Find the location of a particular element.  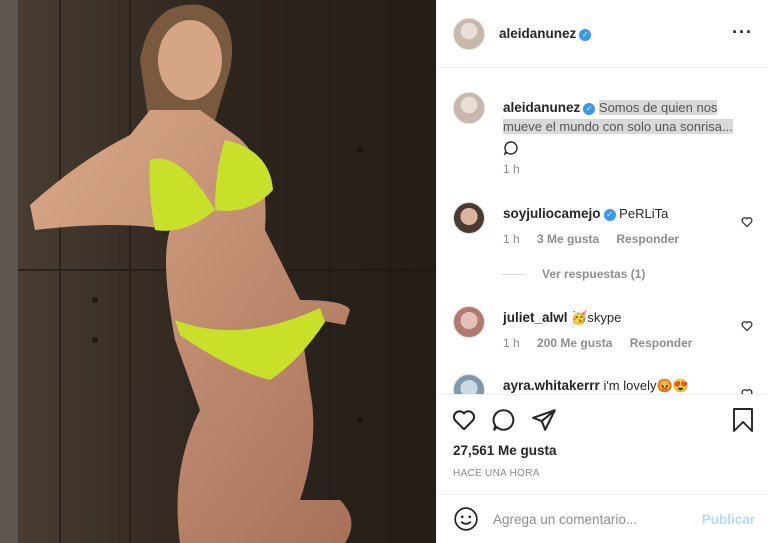

comment-meta: 1 h 200 Me gusta Responder is located at coordinates (597, 343).